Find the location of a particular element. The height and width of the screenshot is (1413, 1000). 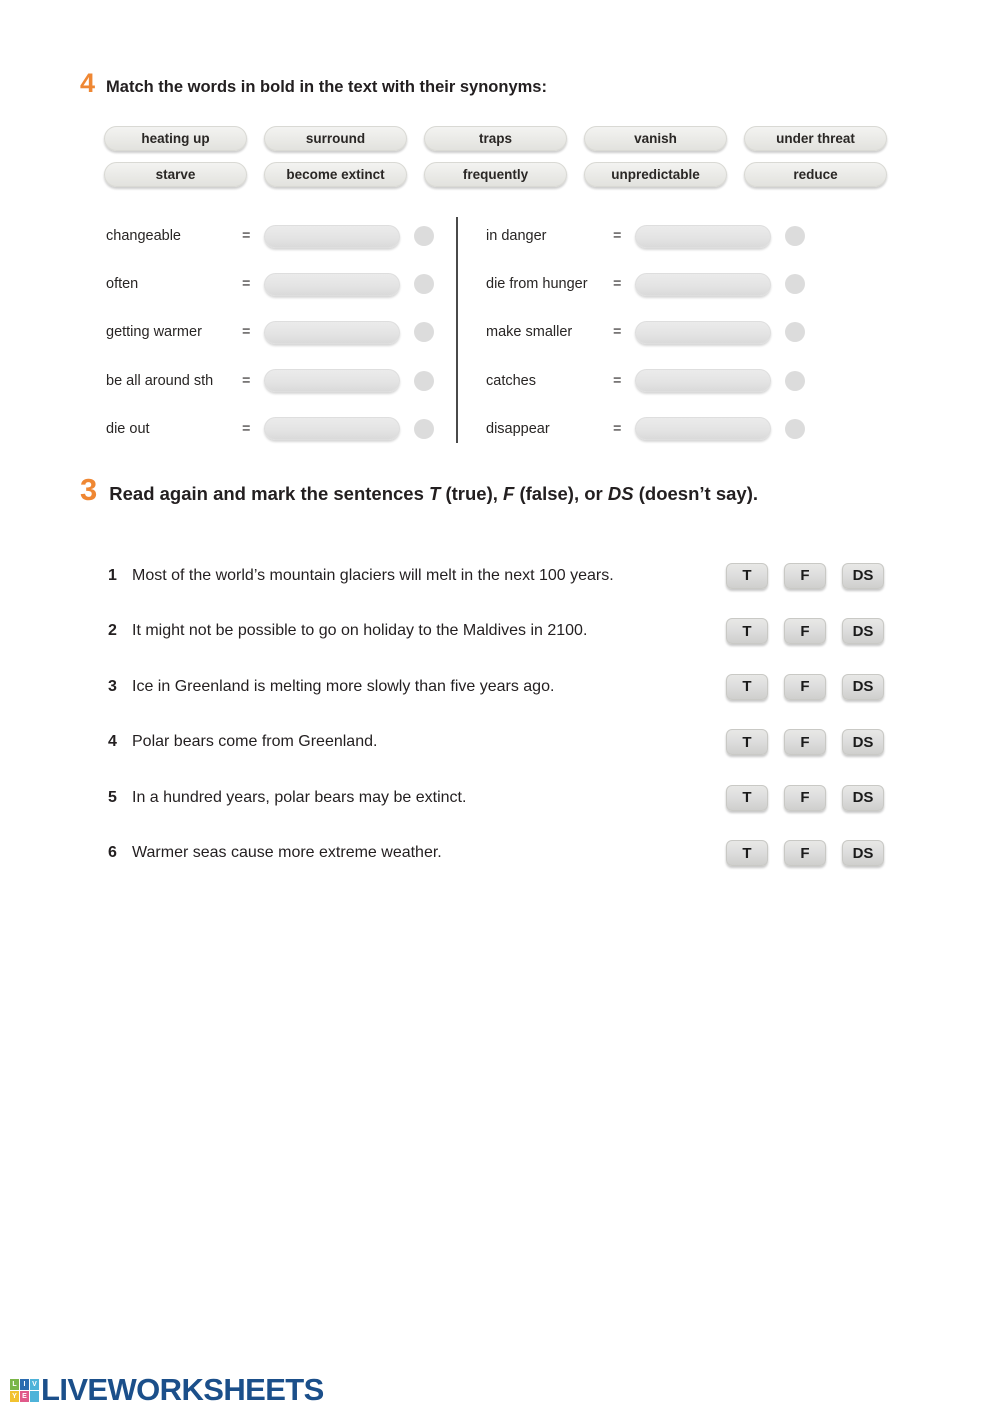

matching-row: in danger = is located at coordinates (645, 236).